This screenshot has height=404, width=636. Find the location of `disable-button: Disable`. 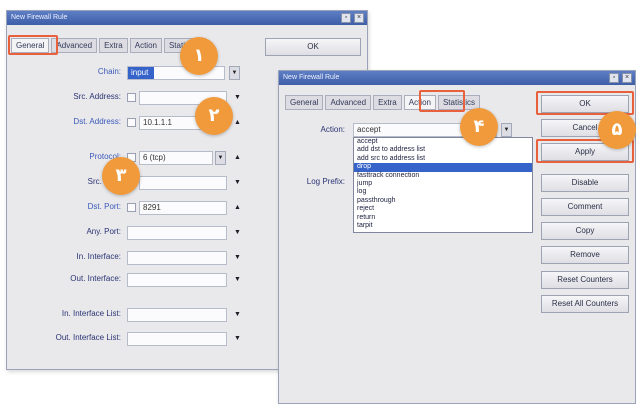

disable-button: Disable is located at coordinates (585, 183).